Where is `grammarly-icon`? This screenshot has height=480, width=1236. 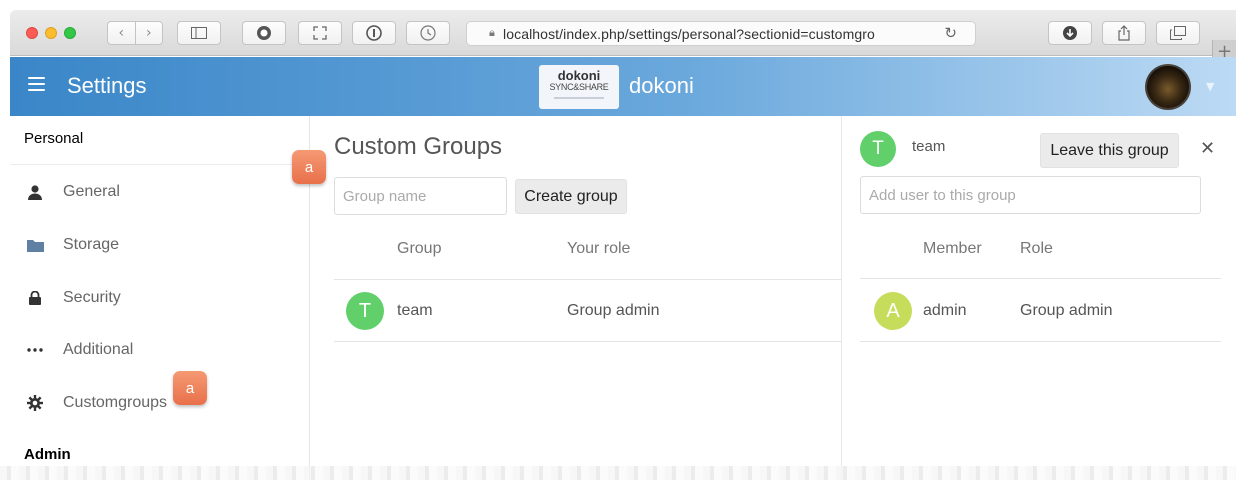
grammarly-icon is located at coordinates (264, 33).